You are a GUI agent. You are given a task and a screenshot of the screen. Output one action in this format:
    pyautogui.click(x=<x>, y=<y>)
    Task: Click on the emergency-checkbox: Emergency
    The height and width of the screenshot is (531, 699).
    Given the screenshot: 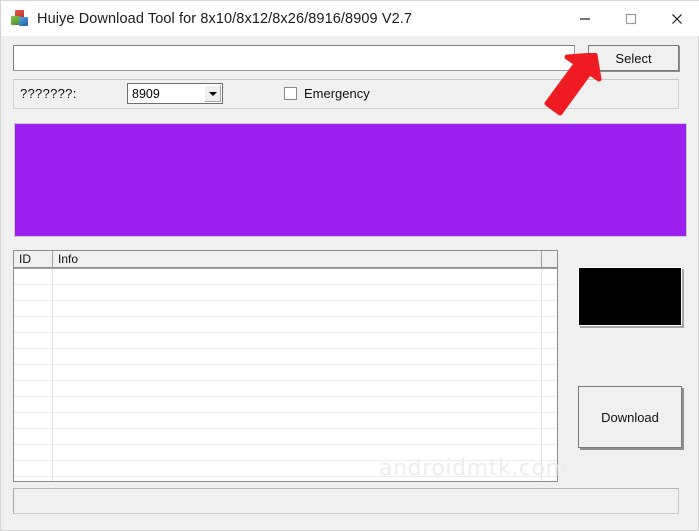 What is the action you would take?
    pyautogui.click(x=327, y=93)
    